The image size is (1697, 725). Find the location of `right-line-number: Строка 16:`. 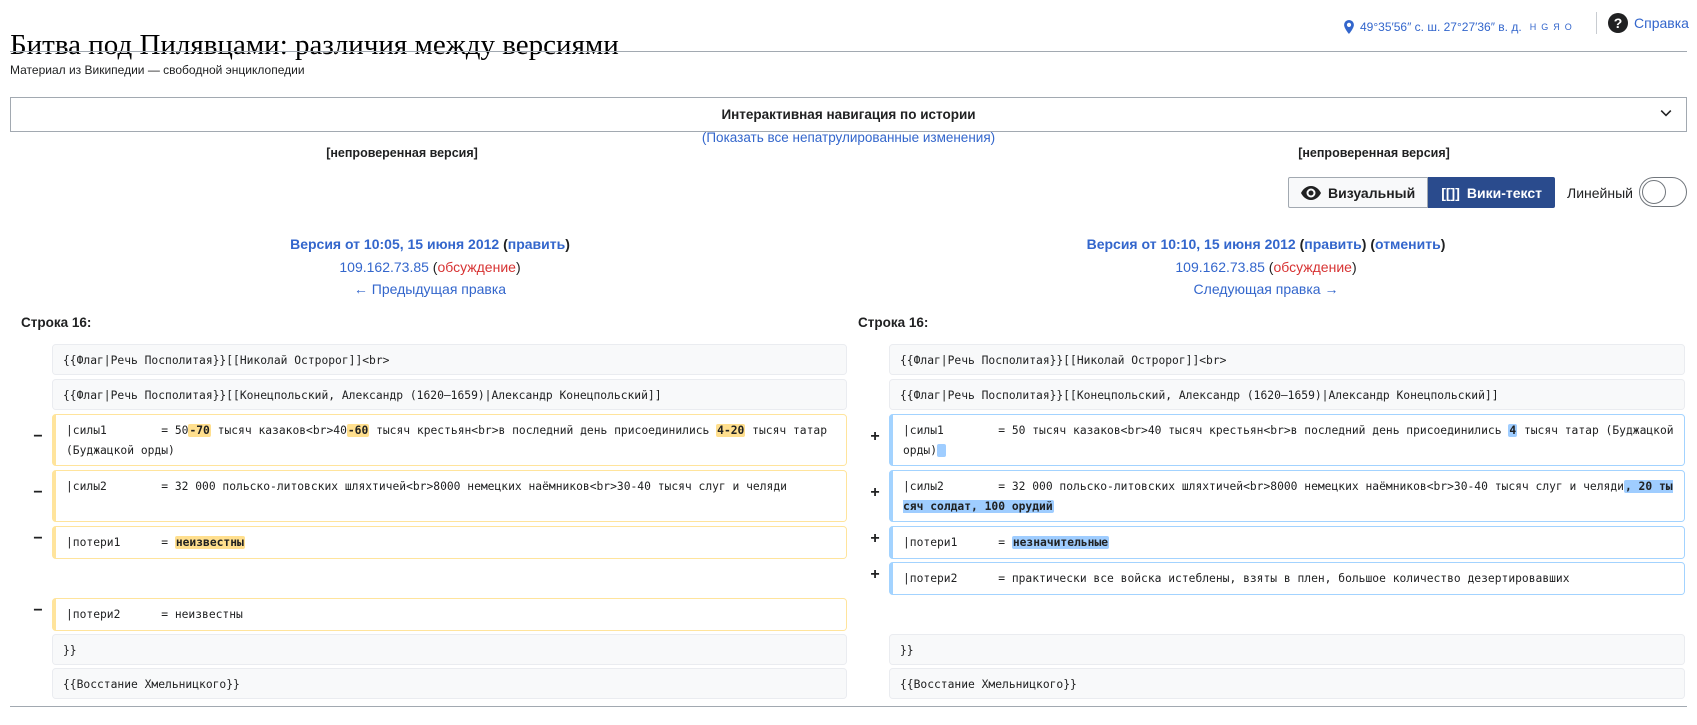

right-line-number: Строка 16: is located at coordinates (893, 322).